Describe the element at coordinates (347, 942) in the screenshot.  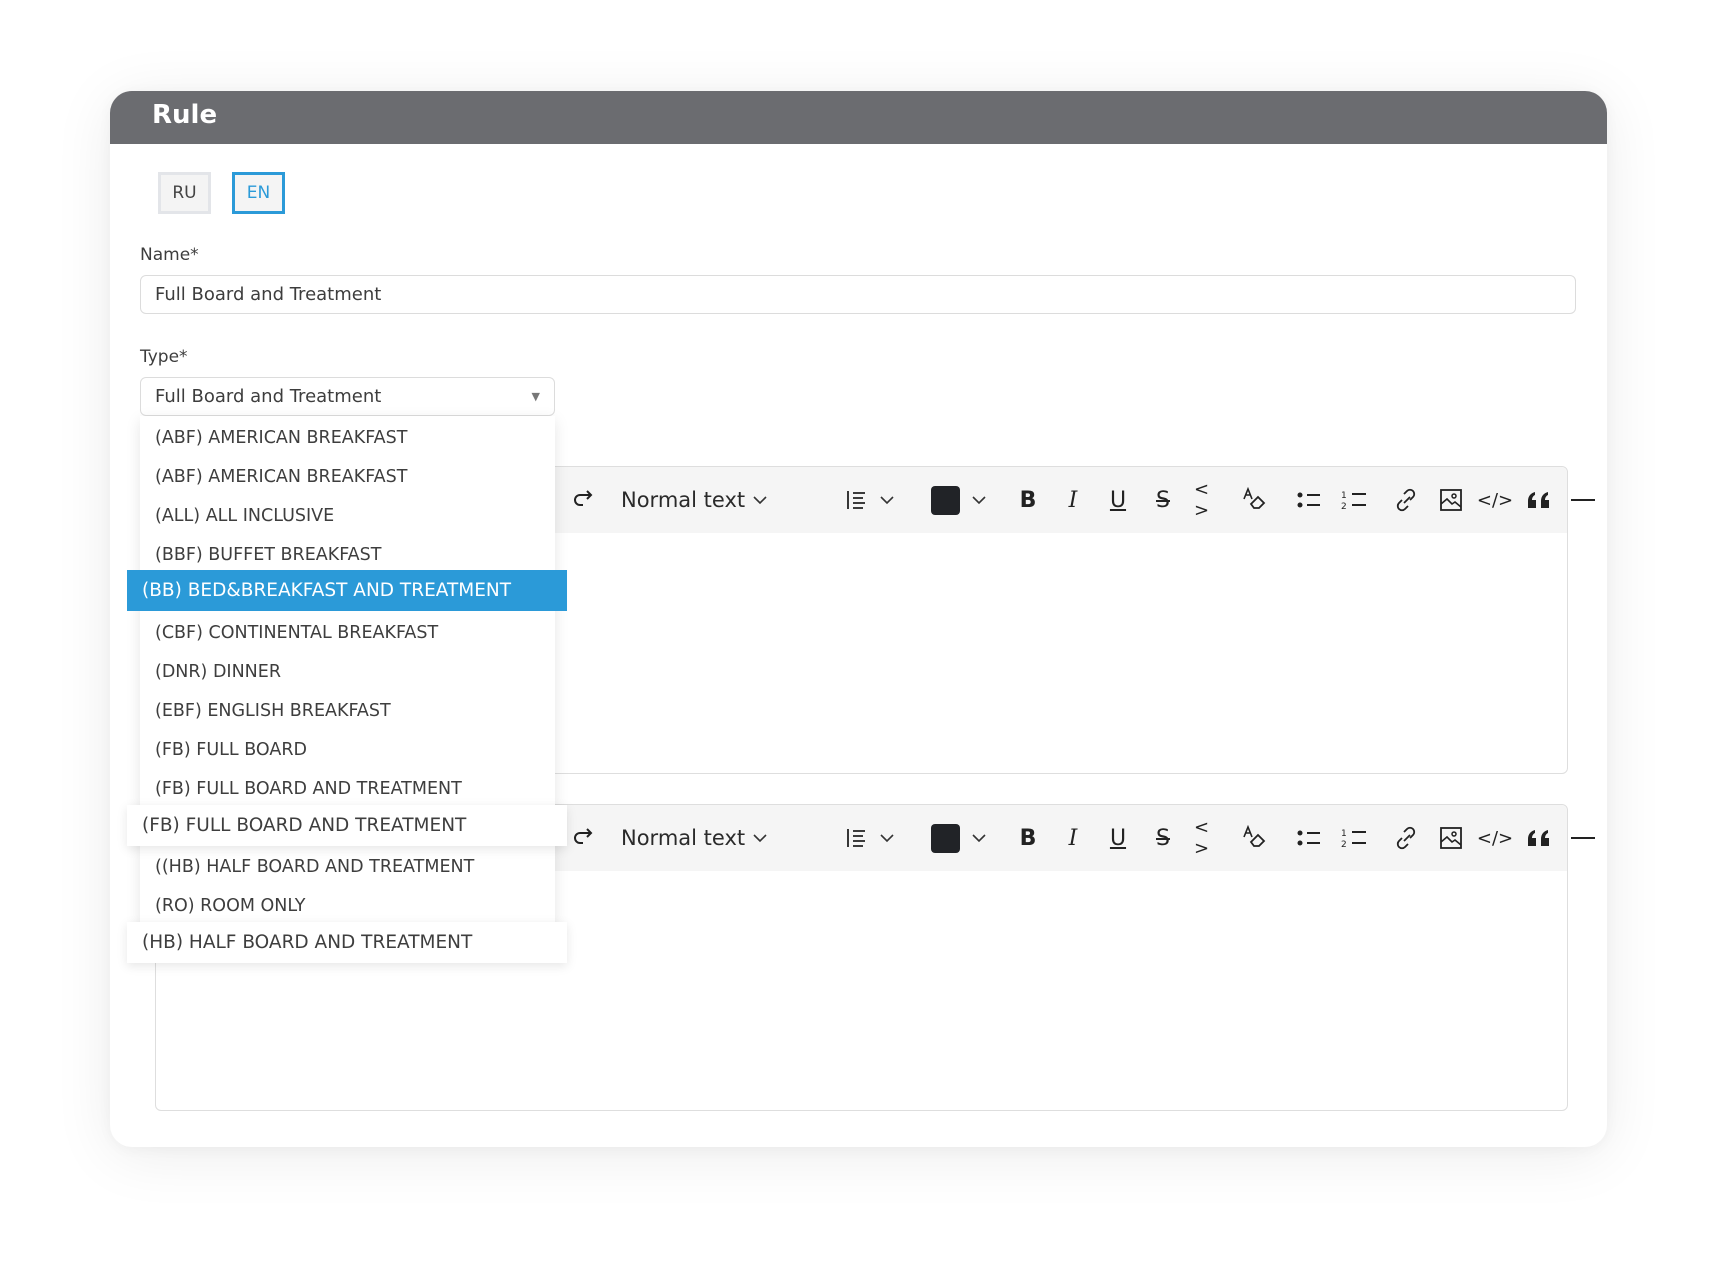
I see `dropdown-option-floating: (HB) HALF BOARD AND TREATMENT` at that location.